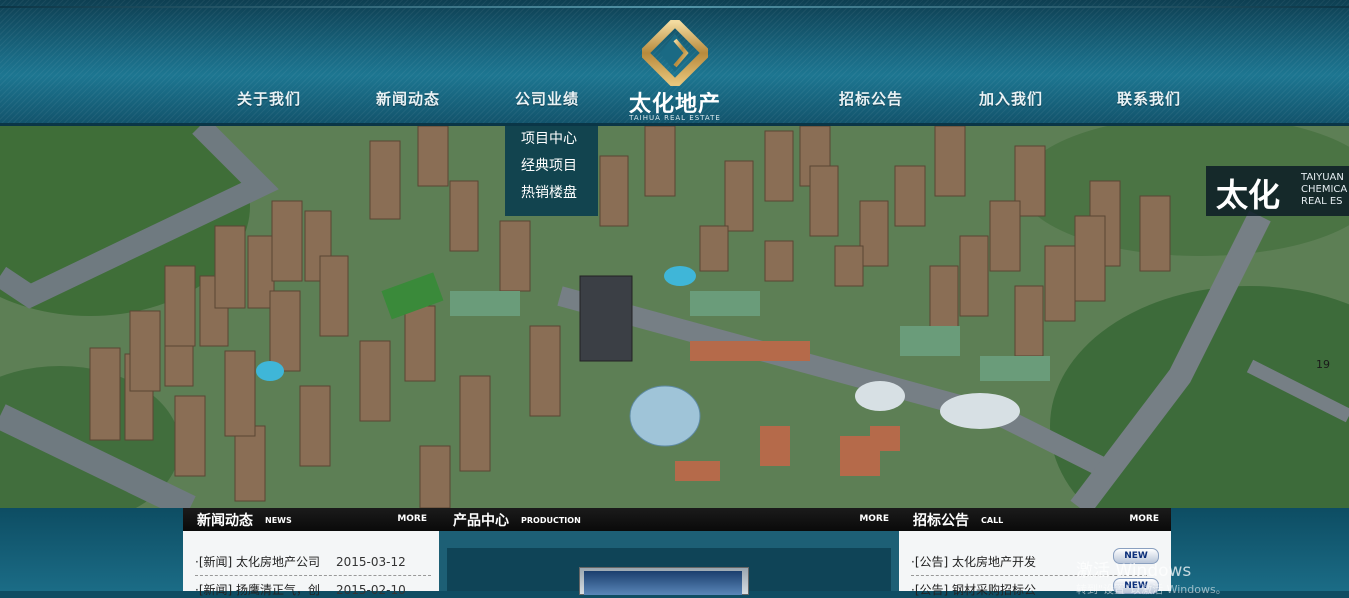 This screenshot has width=1349, height=598. What do you see at coordinates (257, 590) in the screenshot?
I see `news-item-title: ·[新闻] 扬鹰清正气，创` at bounding box center [257, 590].